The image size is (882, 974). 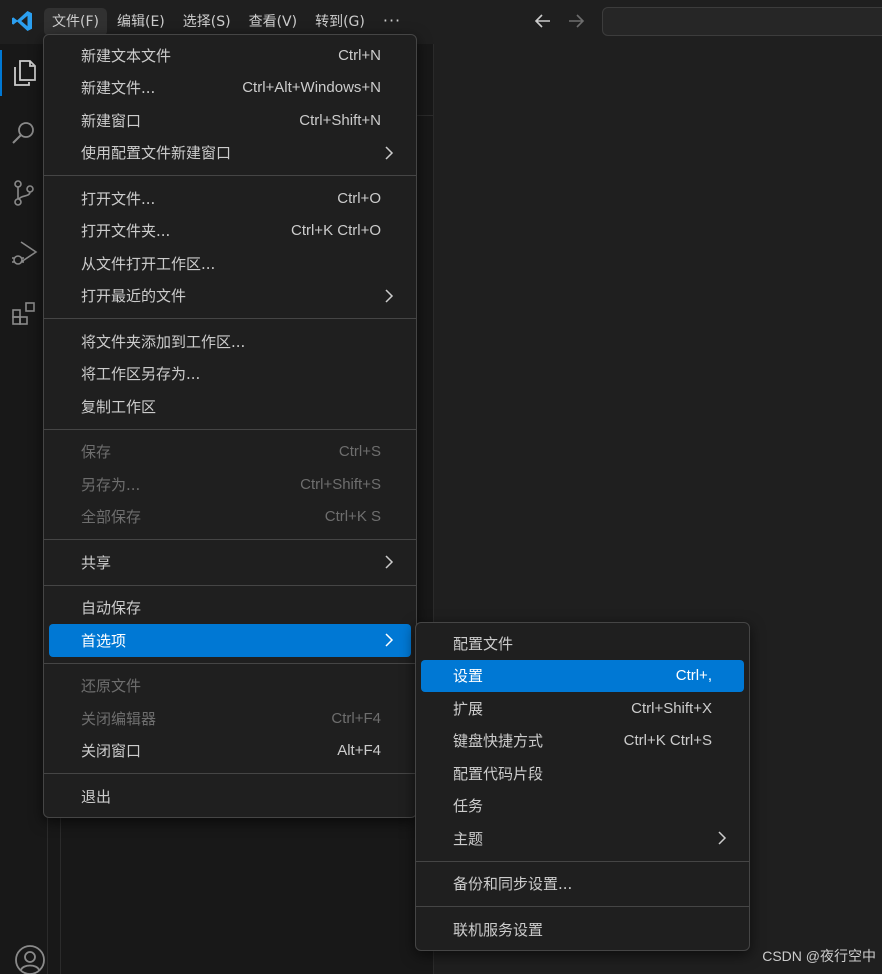 What do you see at coordinates (576, 21) in the screenshot?
I see `forward-arrow-icon` at bounding box center [576, 21].